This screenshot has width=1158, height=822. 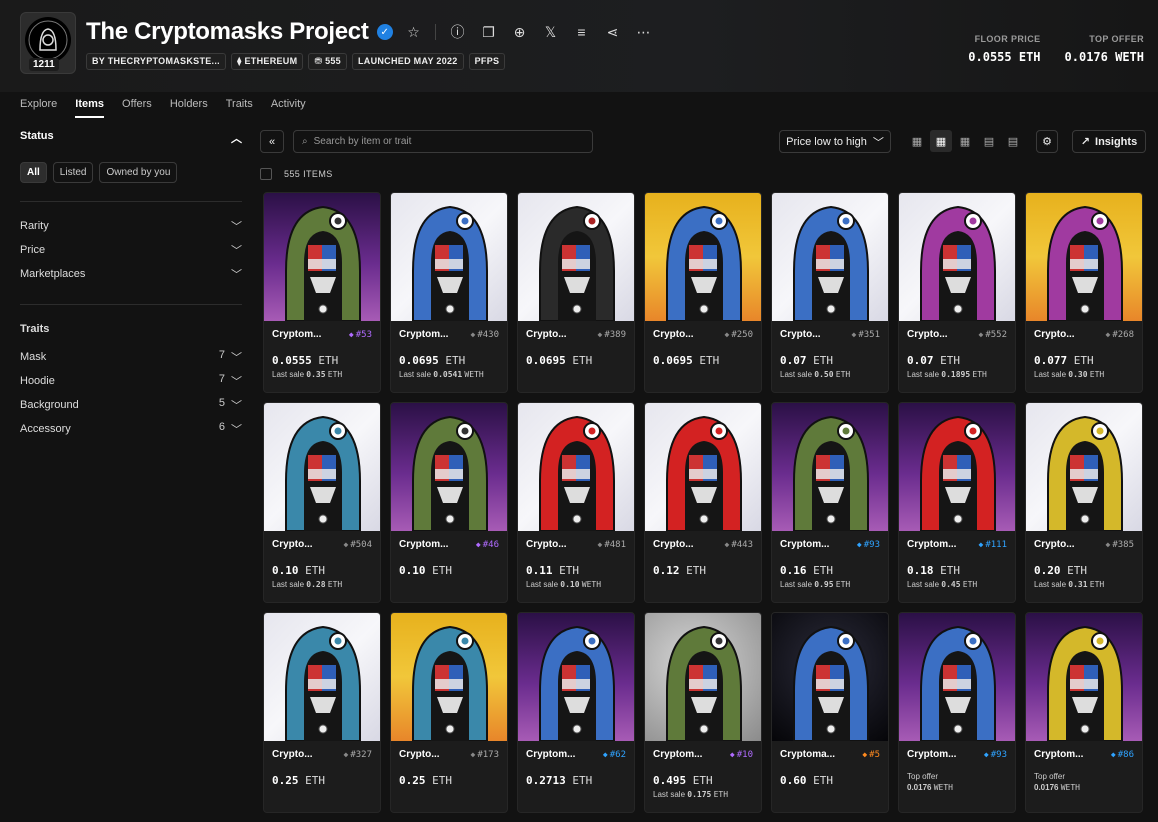 I want to click on collapse-sidebar-button: «, so click(x=272, y=141).